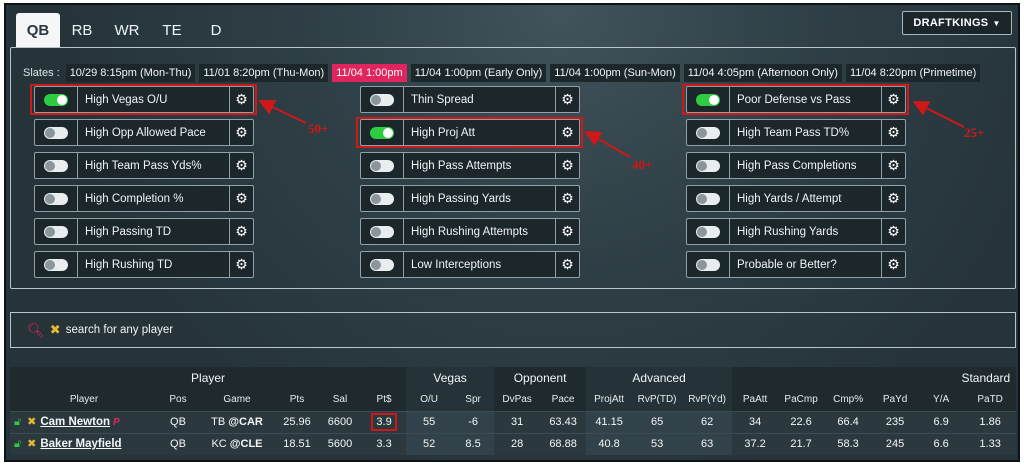 The height and width of the screenshot is (465, 1024). Describe the element at coordinates (369, 73) in the screenshot. I see `slate-option-selected: 11/04 1:00pm` at that location.